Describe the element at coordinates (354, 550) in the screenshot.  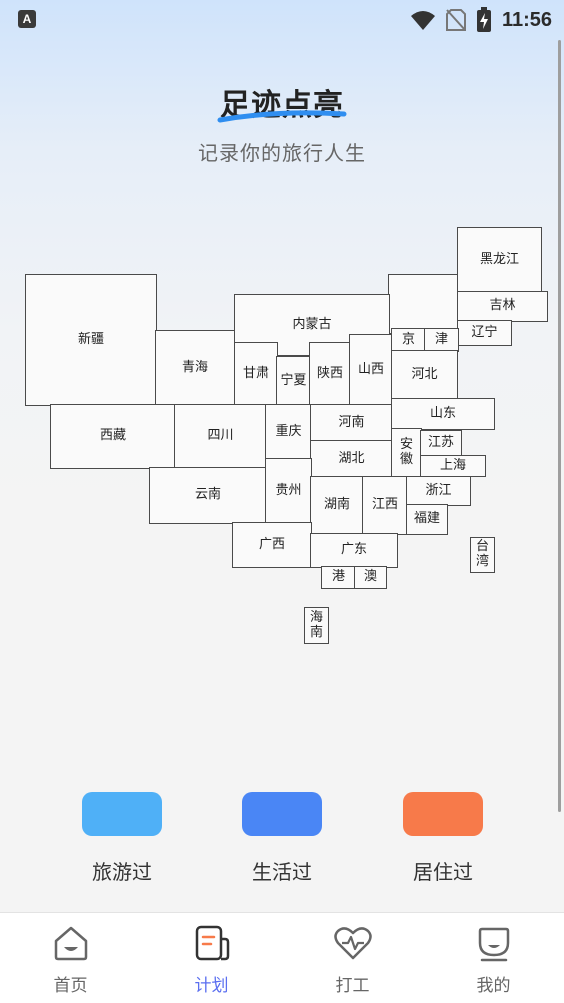
I see `region-guangdong: 广东` at that location.